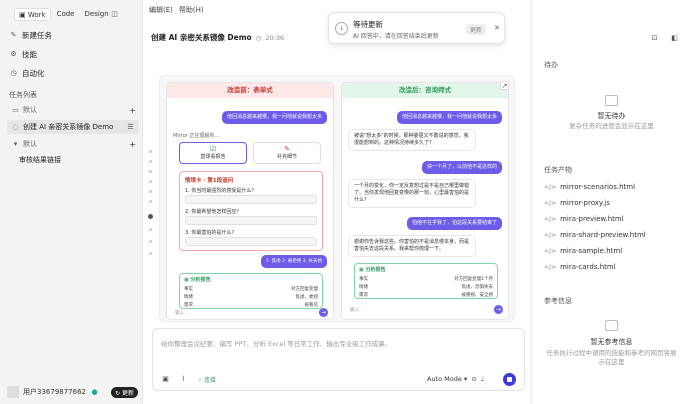 This screenshot has height=404, width=690. What do you see at coordinates (426, 295) in the screenshot?
I see `report-row: 需求 被重视、安全感` at bounding box center [426, 295].